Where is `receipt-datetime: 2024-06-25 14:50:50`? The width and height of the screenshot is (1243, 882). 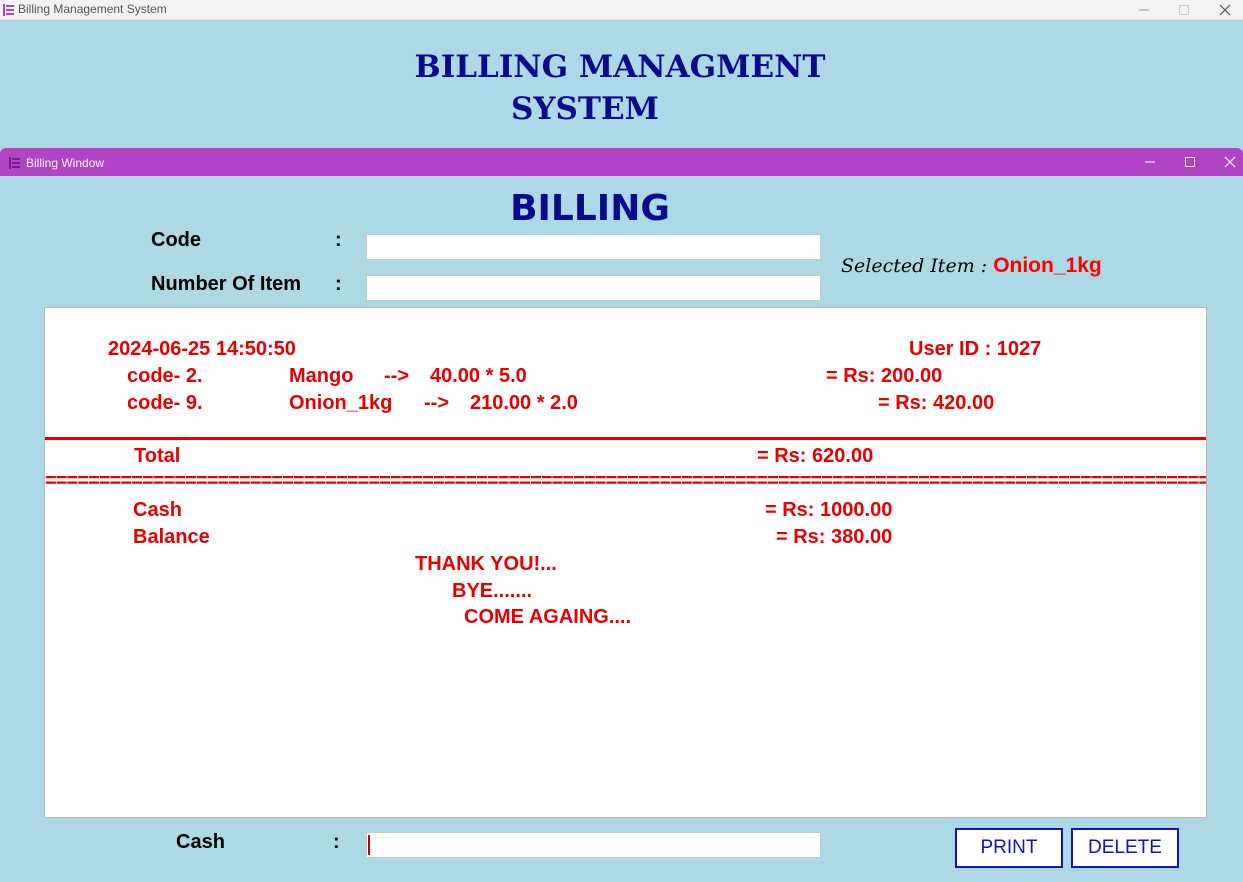
receipt-datetime: 2024-06-25 14:50:50 is located at coordinates (202, 349).